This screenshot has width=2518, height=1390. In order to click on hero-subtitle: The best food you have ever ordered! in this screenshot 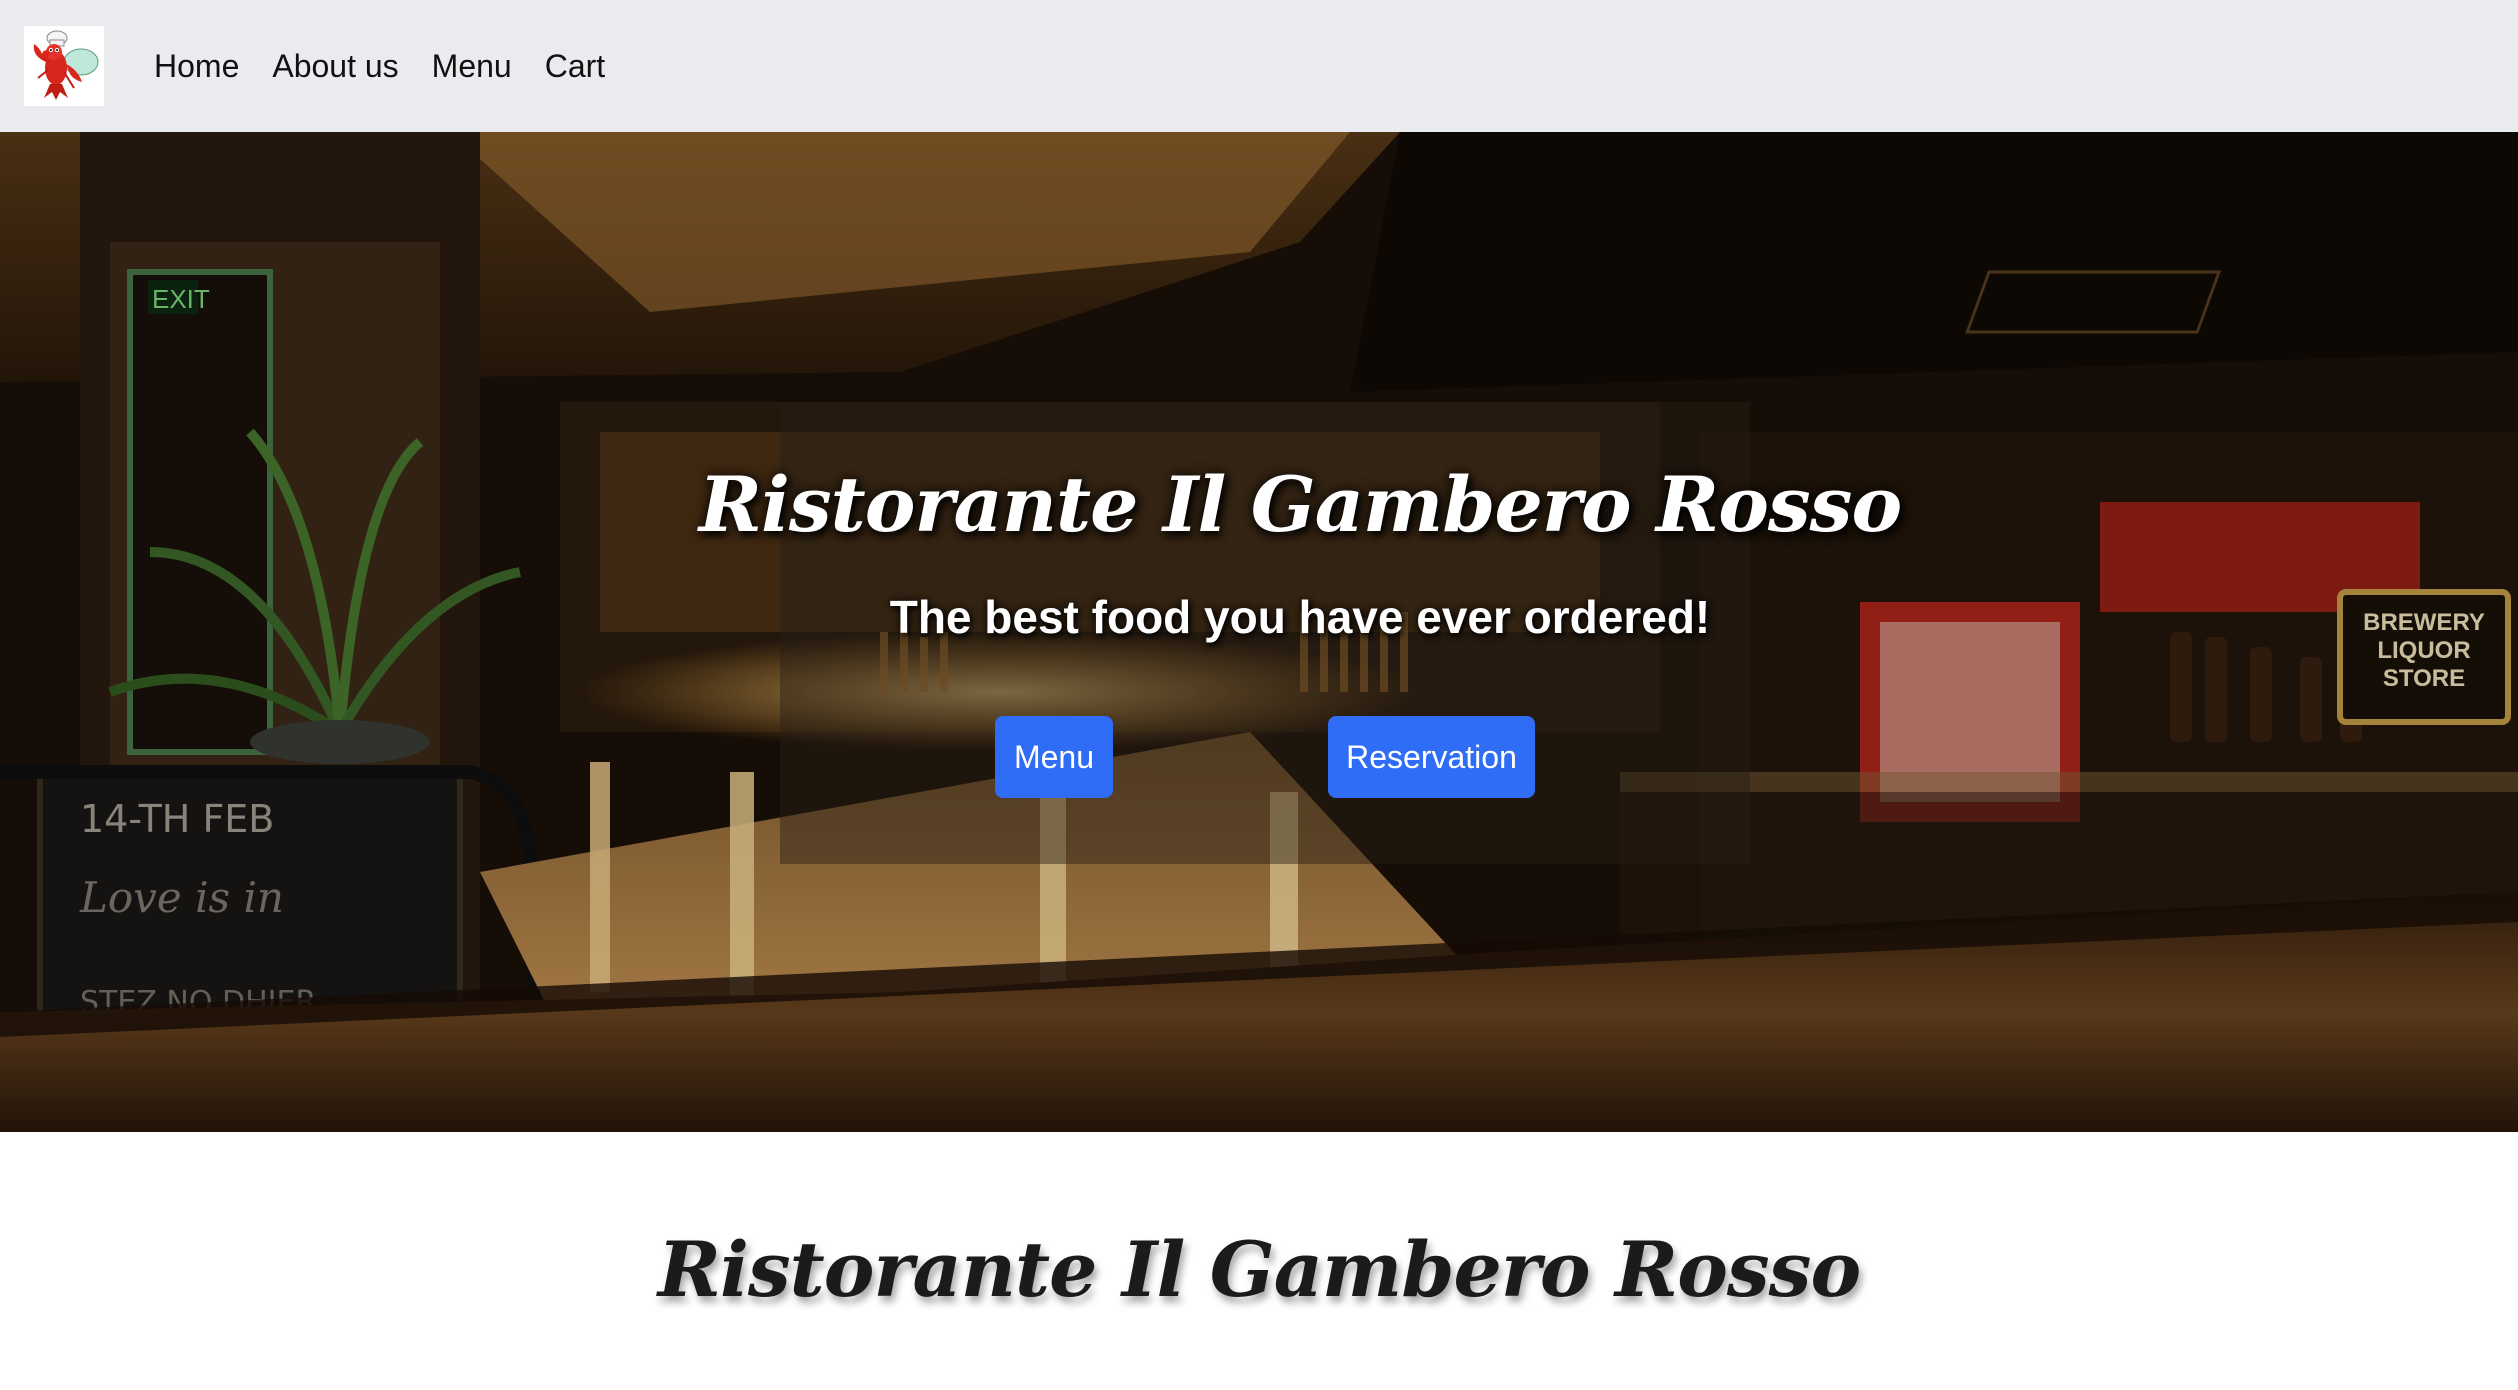, I will do `click(1300, 617)`.